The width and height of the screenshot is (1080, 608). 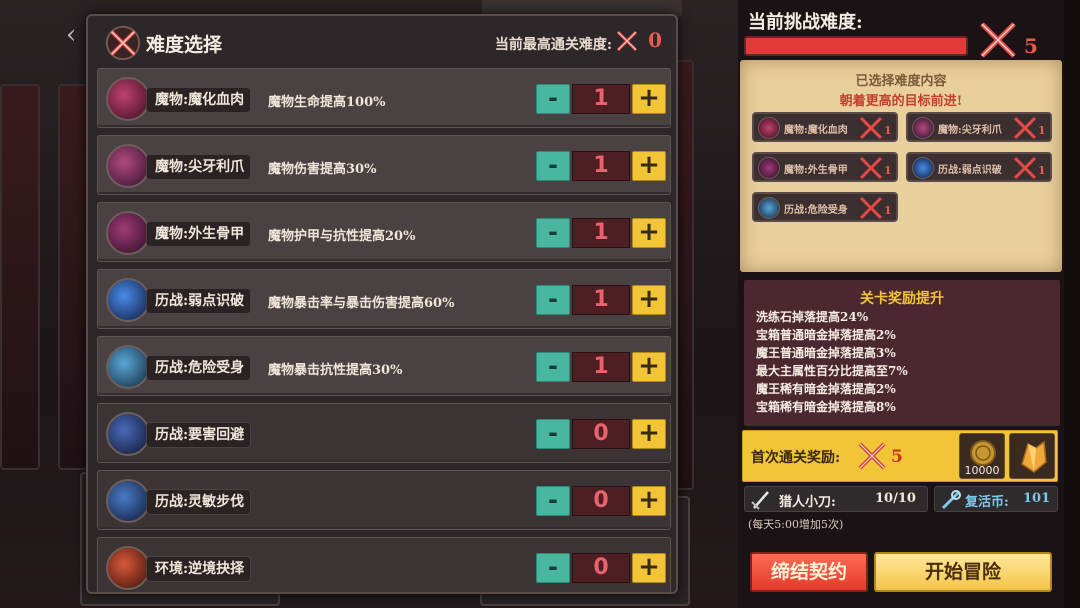 What do you see at coordinates (901, 81) in the screenshot?
I see `selected-title: 已选择难度内容` at bounding box center [901, 81].